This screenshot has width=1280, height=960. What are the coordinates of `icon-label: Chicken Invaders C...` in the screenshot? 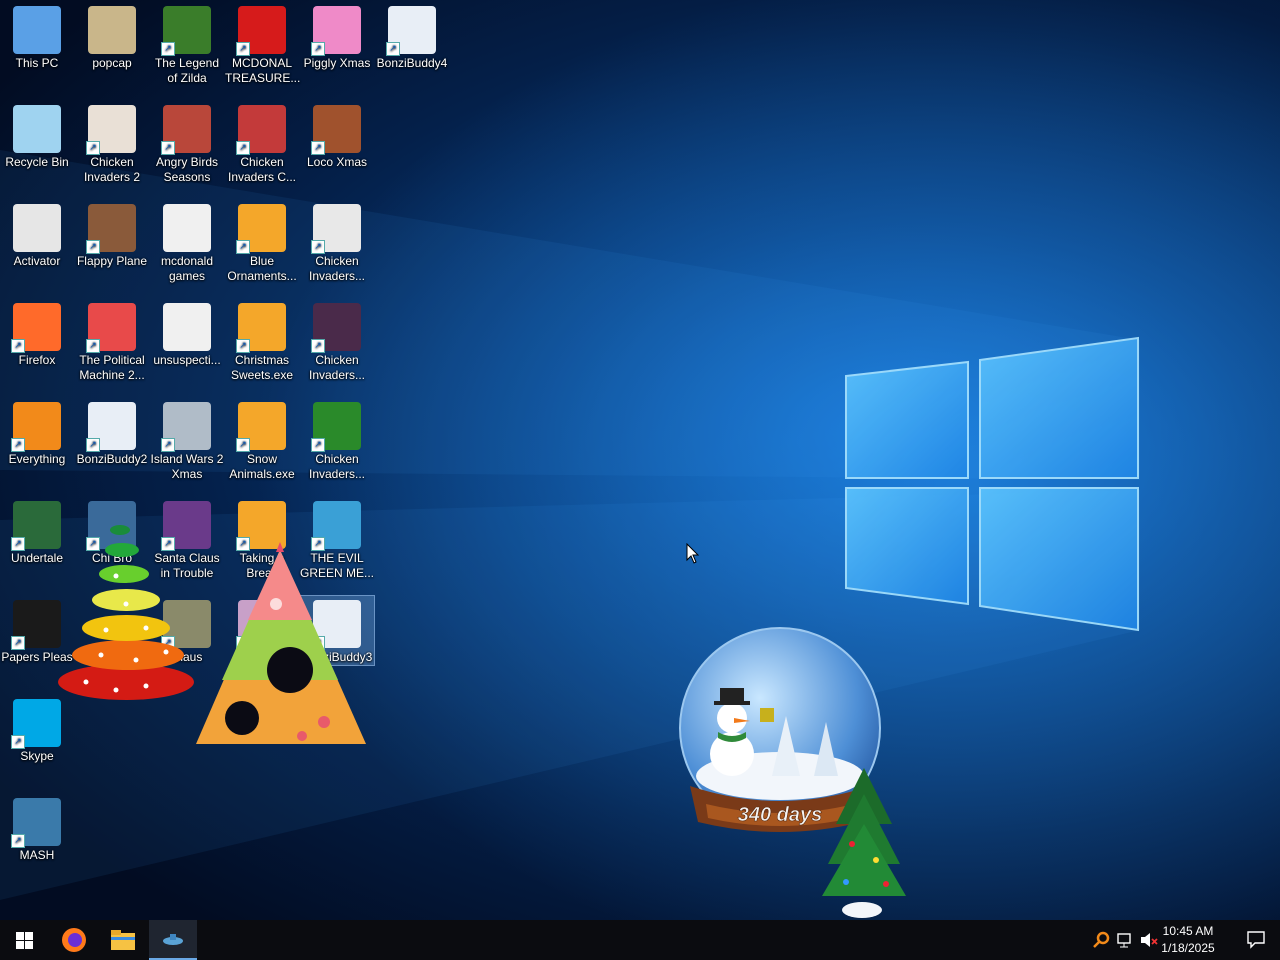 It's located at (262, 169).